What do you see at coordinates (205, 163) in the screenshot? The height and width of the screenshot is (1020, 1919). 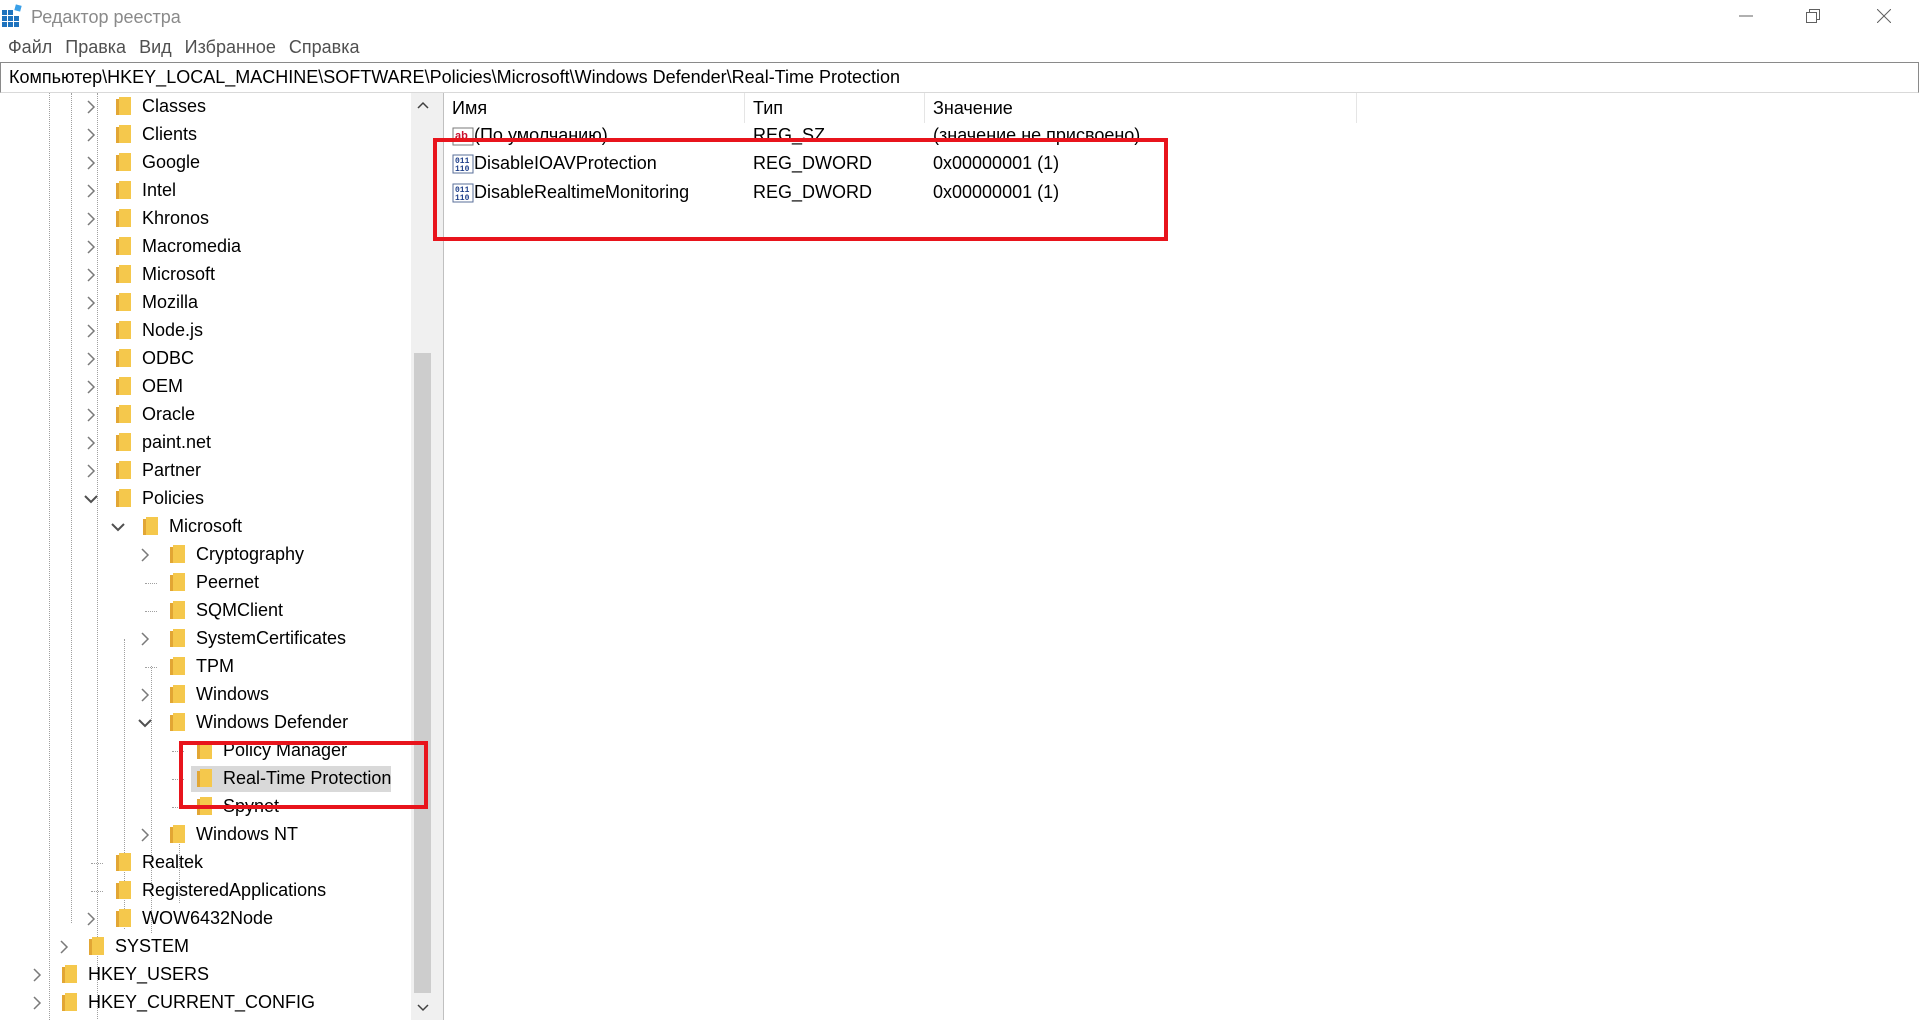 I see `tree-node-google: Google` at bounding box center [205, 163].